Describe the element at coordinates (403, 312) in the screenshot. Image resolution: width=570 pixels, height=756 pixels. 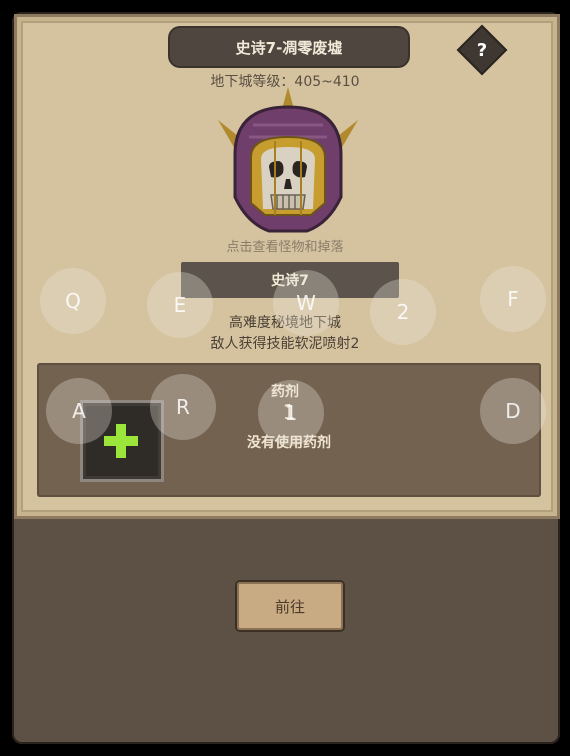
I see `key-2: 2` at that location.